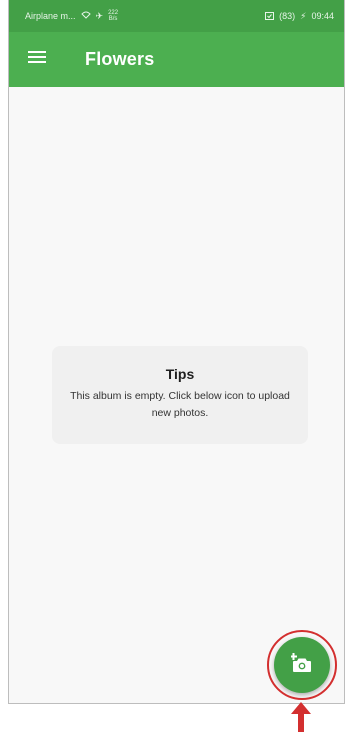 The width and height of the screenshot is (345, 732). What do you see at coordinates (176, 16) in the screenshot?
I see `status-bar: Airplane m... ✈ 222 B/s (83) ⚡ 09:44` at bounding box center [176, 16].